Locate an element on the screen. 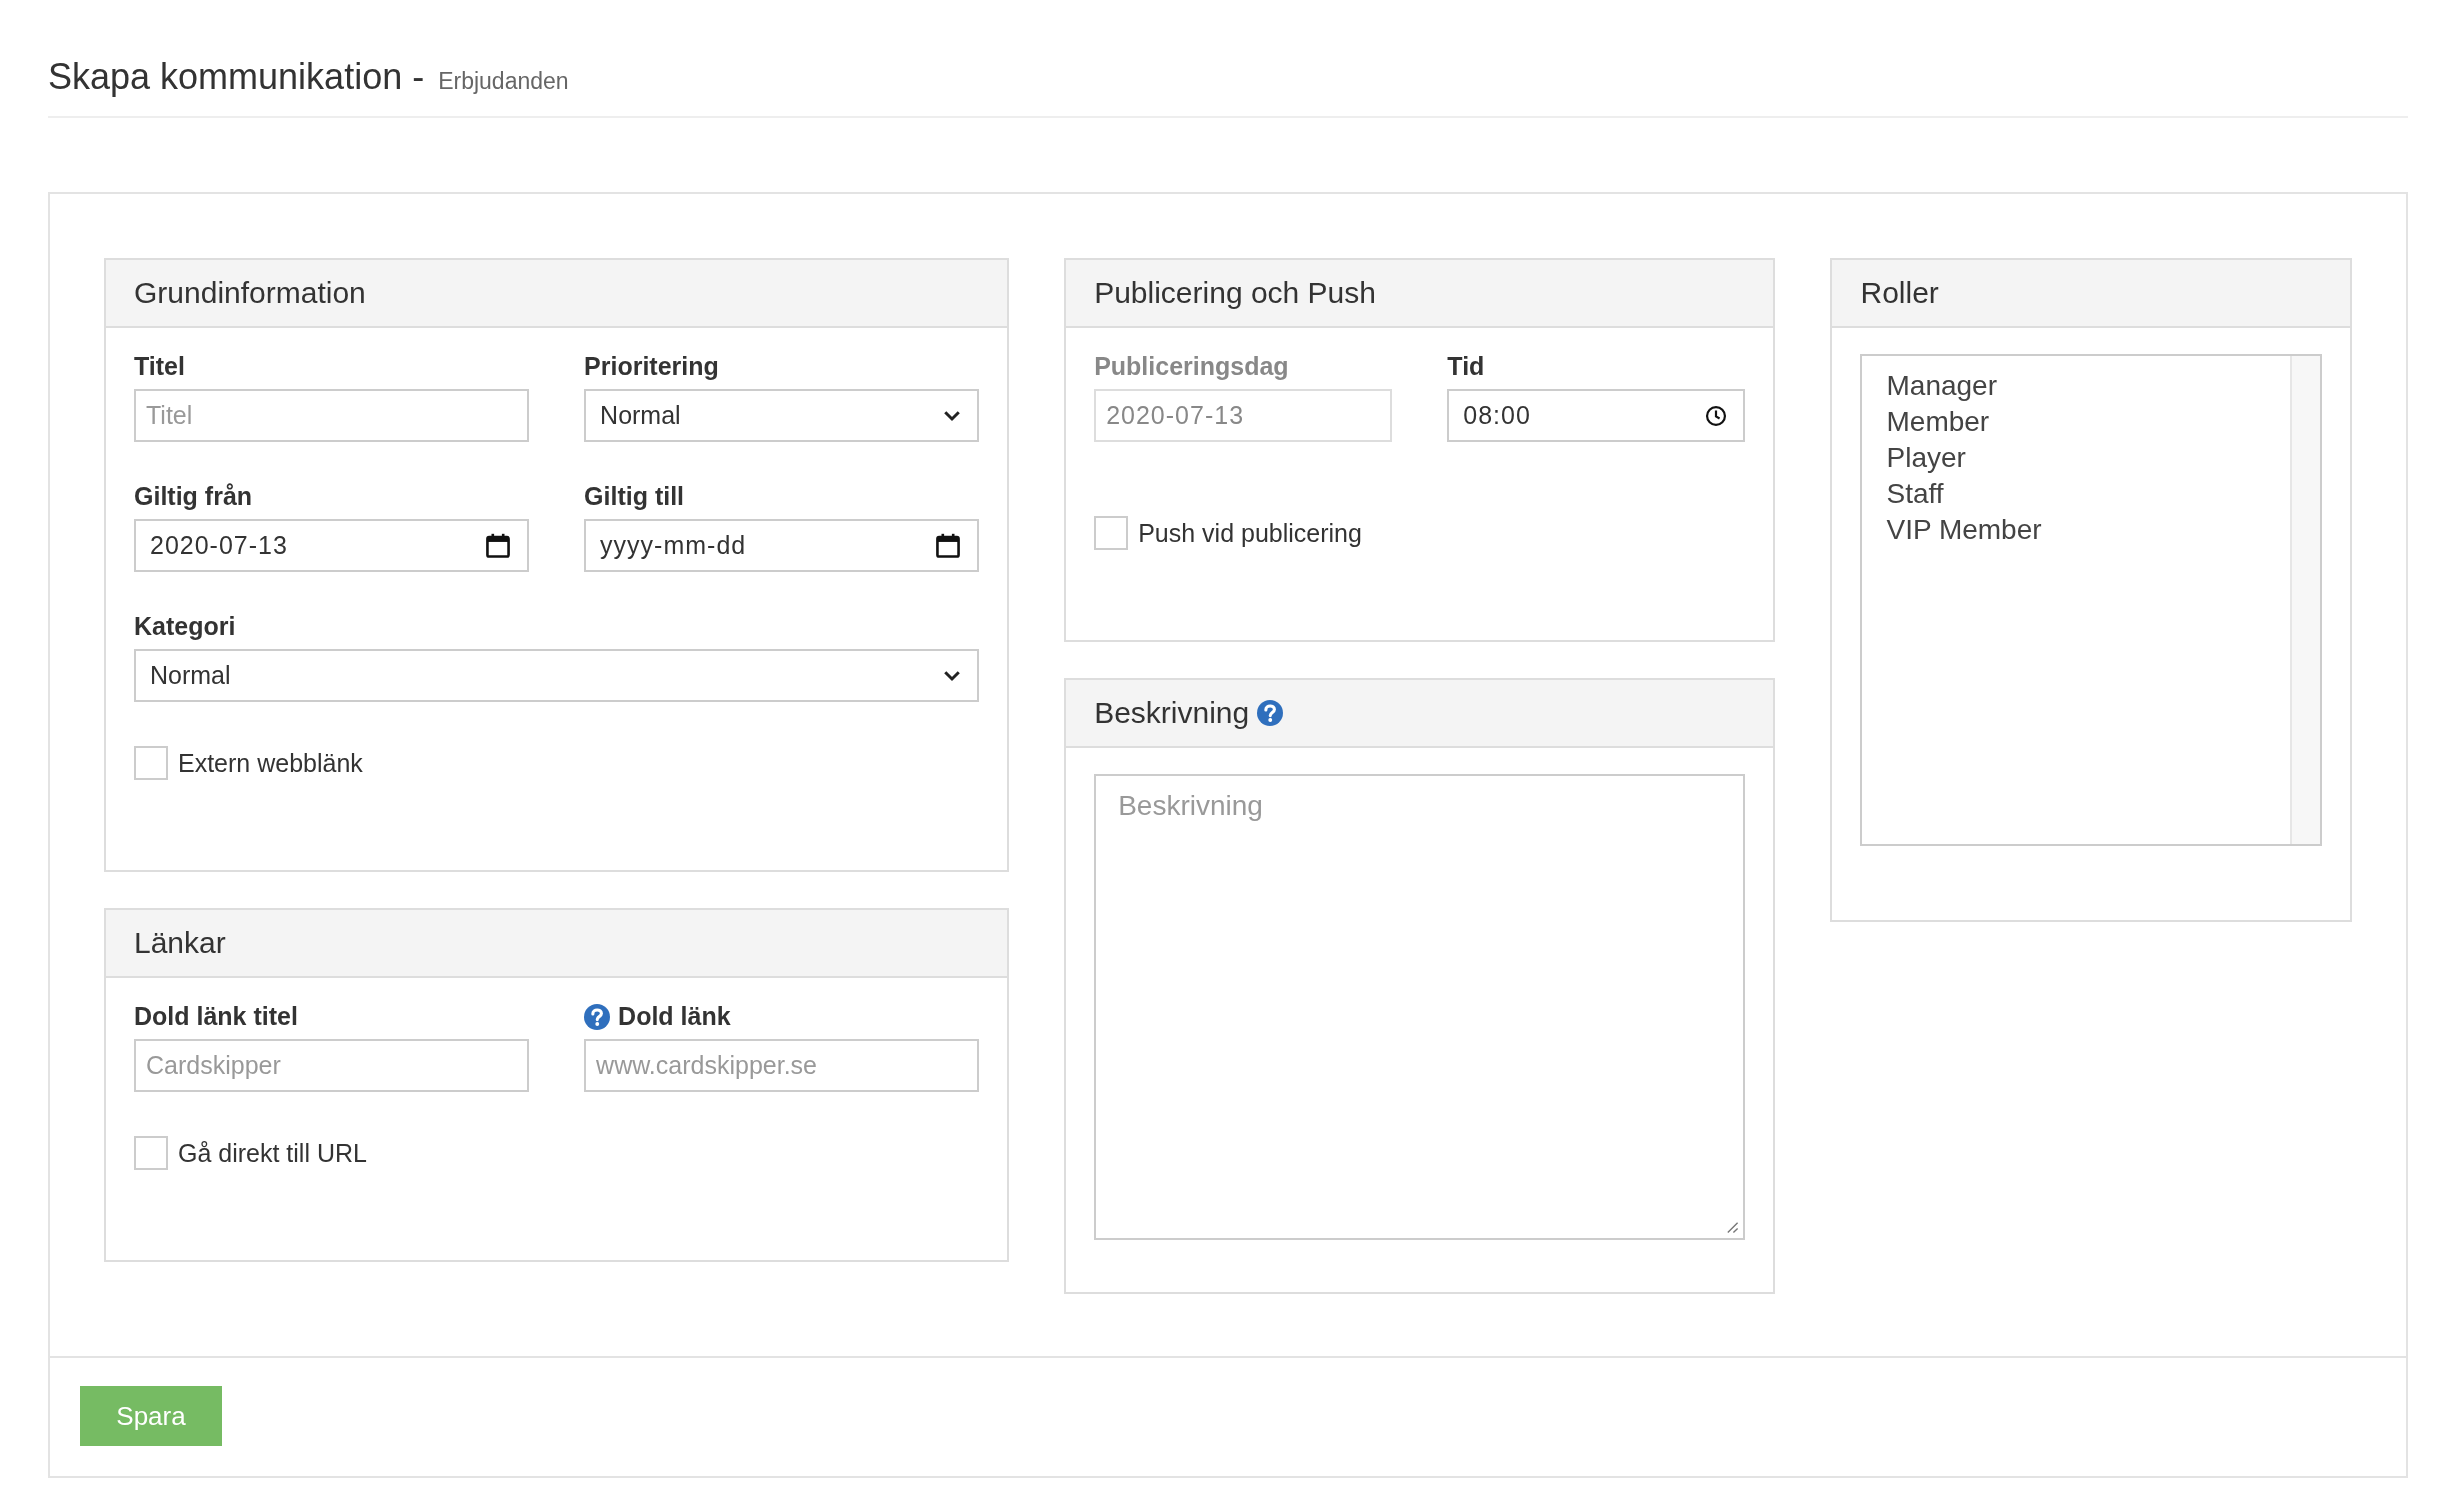 Image resolution: width=2460 pixels, height=1512 pixels. field-label: Titel is located at coordinates (159, 366).